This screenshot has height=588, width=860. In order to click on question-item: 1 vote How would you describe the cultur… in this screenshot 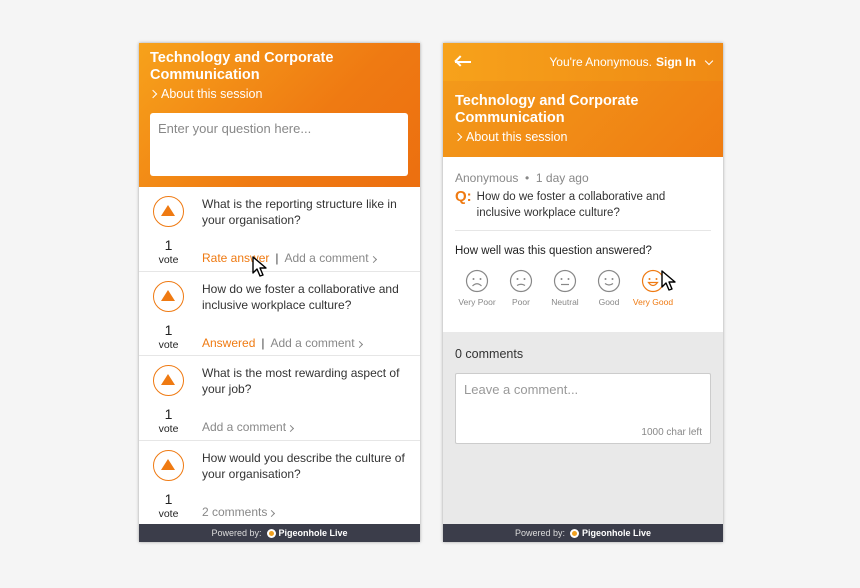, I will do `click(279, 483)`.